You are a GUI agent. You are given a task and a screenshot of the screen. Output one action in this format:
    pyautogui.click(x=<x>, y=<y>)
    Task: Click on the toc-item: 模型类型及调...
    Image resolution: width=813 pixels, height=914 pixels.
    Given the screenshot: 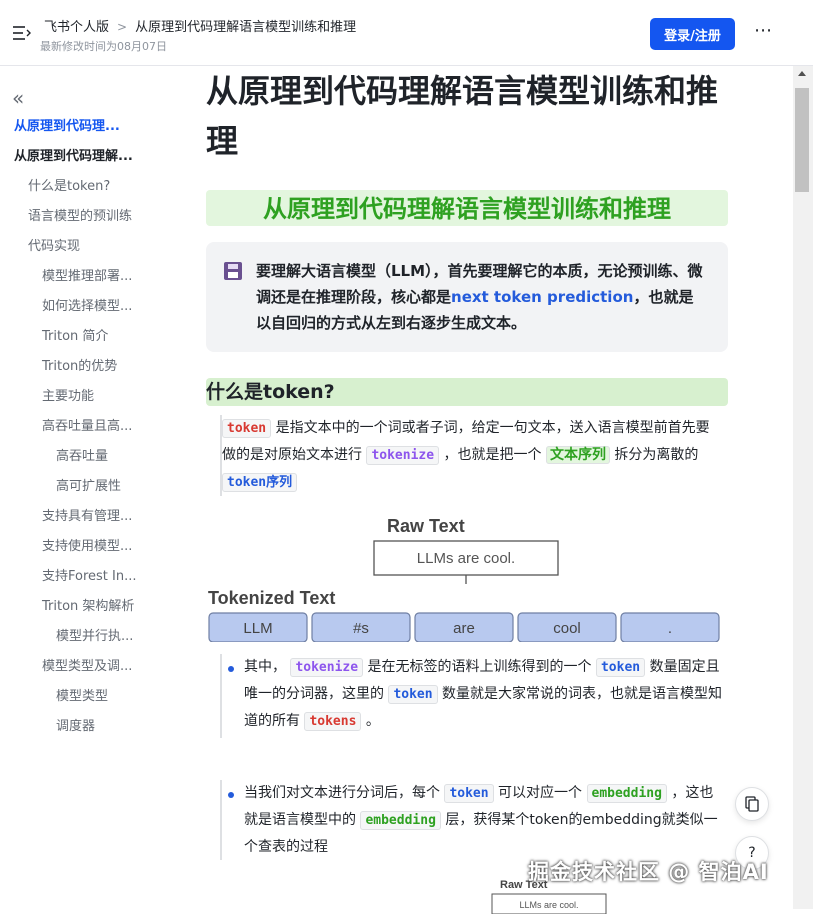 What is the action you would take?
    pyautogui.click(x=90, y=667)
    